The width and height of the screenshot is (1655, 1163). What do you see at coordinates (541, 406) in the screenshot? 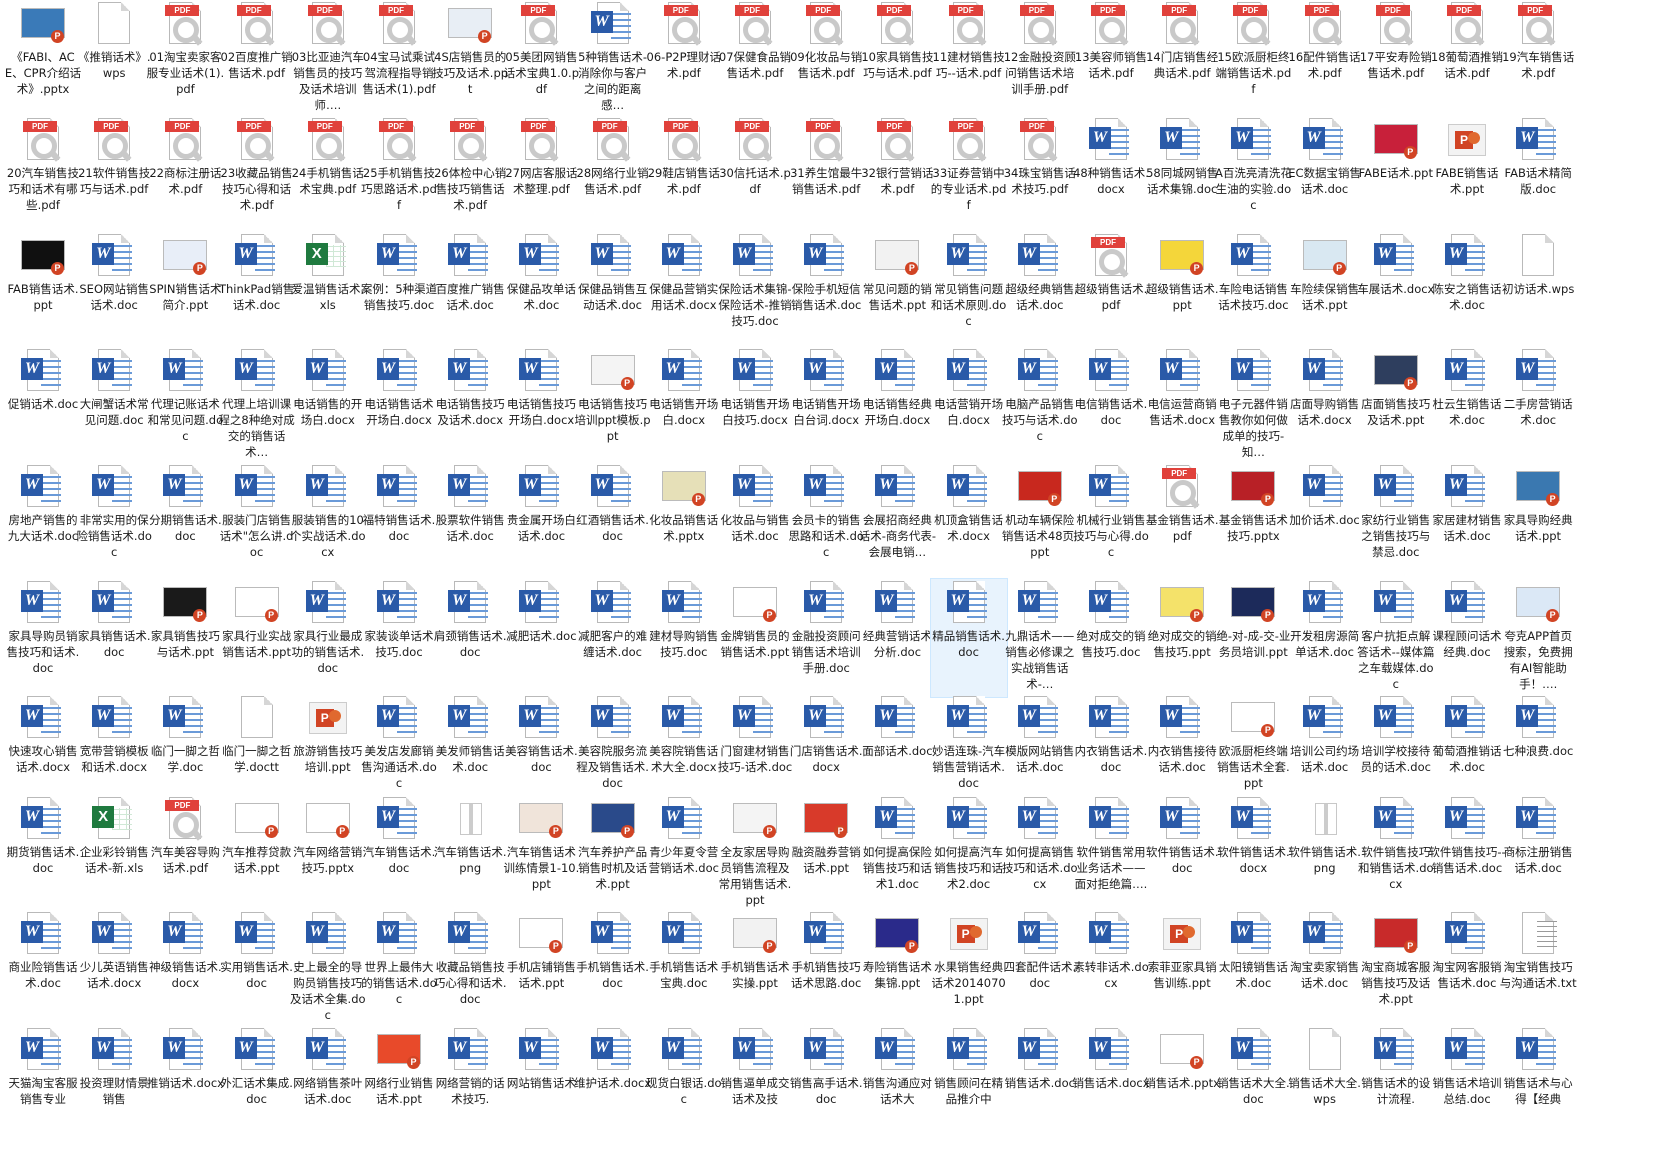
I see `file-item: W 电话销售技巧开场白.docx` at bounding box center [541, 406].